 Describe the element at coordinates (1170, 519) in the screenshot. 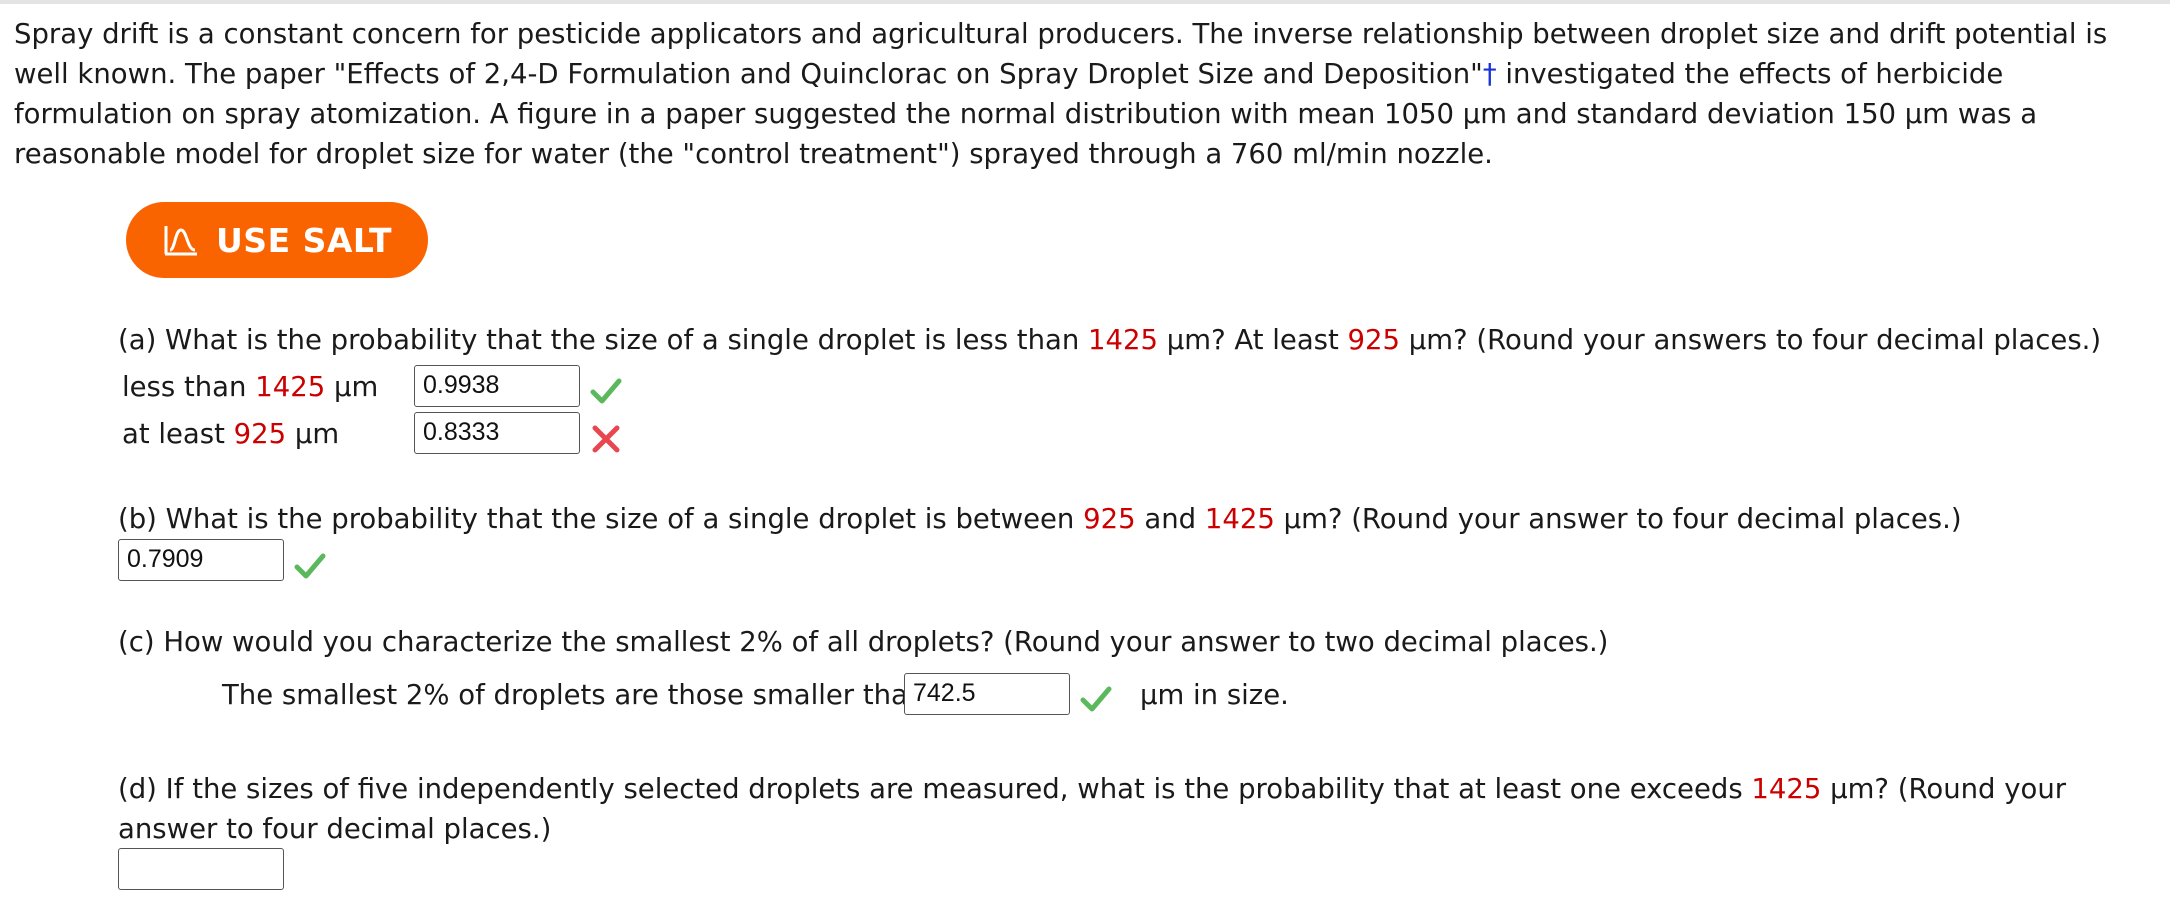

I see `question-b-text-mid: and` at that location.